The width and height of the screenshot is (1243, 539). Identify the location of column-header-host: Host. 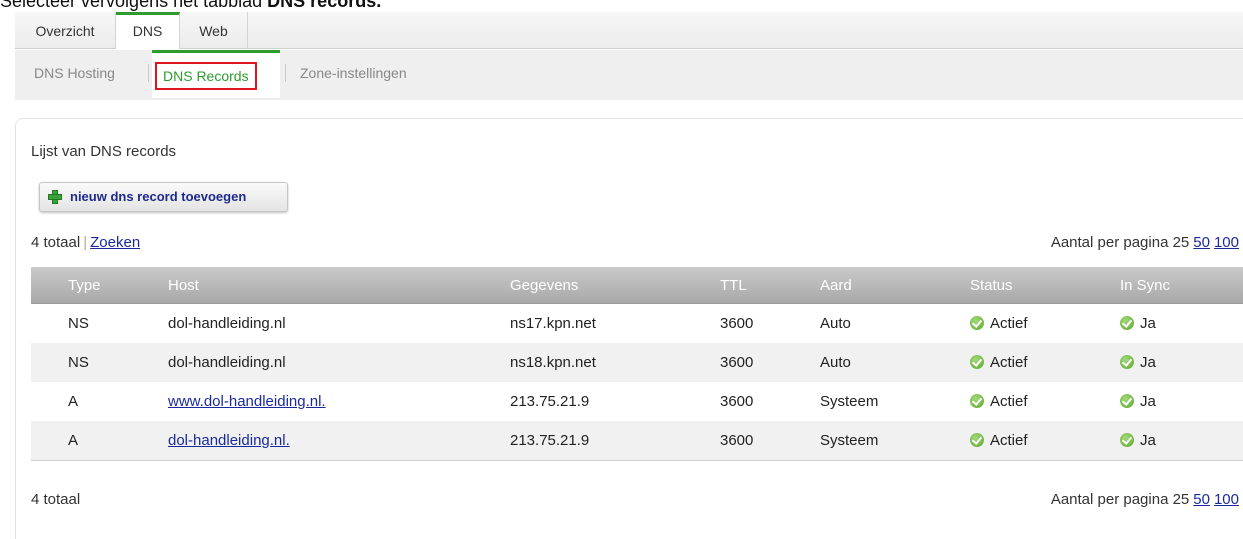
(339, 285).